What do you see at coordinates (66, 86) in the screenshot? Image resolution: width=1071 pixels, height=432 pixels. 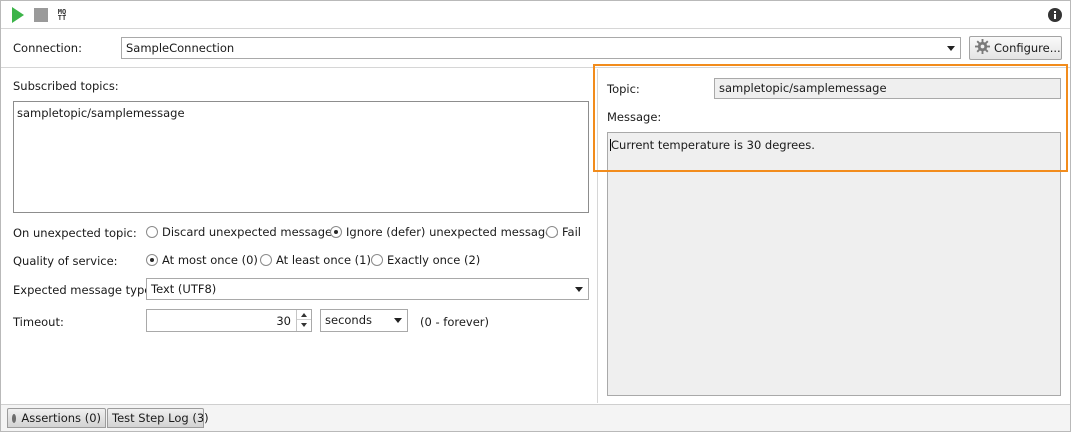 I see `subscribed-topics-label: Subscribed topics:` at bounding box center [66, 86].